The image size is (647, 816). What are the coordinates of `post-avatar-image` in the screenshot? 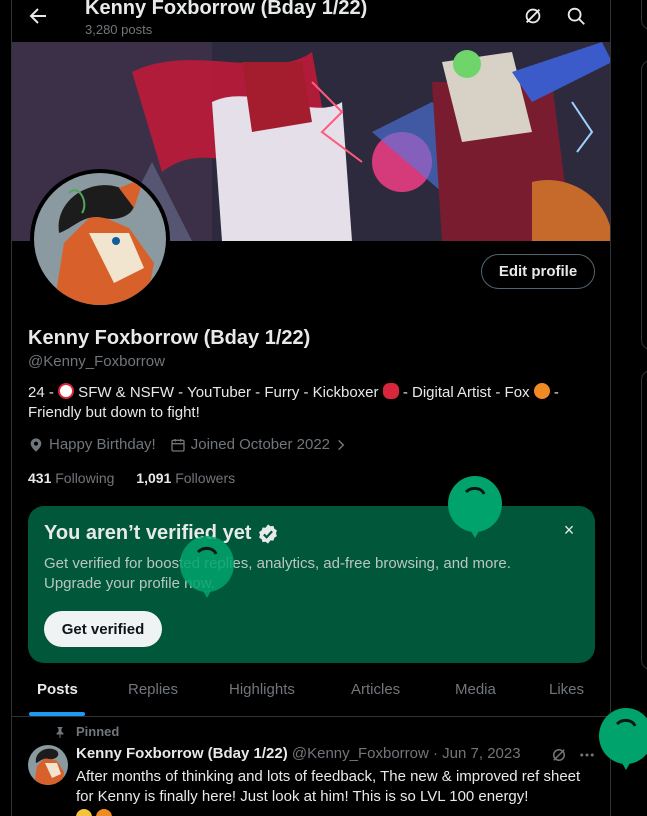 It's located at (48, 765).